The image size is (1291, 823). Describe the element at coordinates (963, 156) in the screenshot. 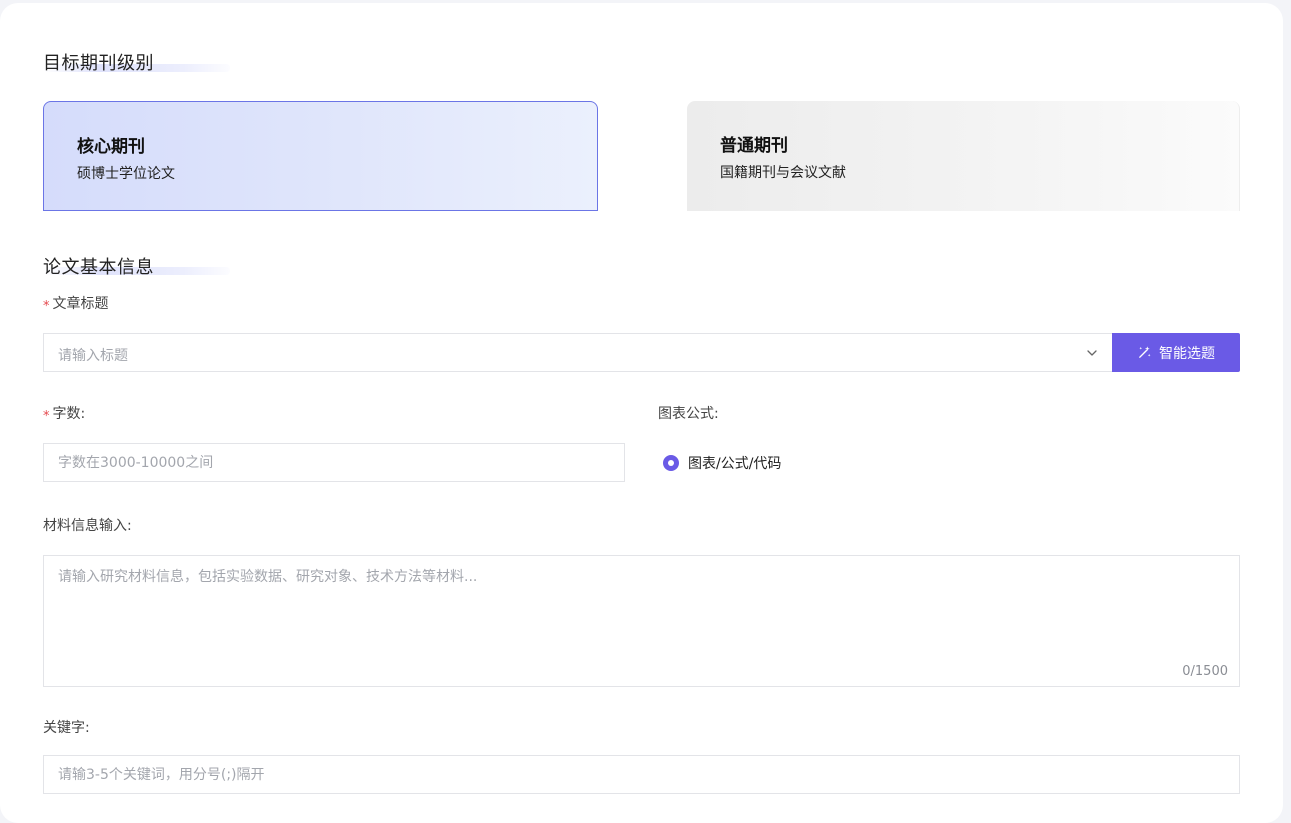

I see `journal-card-normal: 普通期刊 国籍期刊与会议文献` at that location.